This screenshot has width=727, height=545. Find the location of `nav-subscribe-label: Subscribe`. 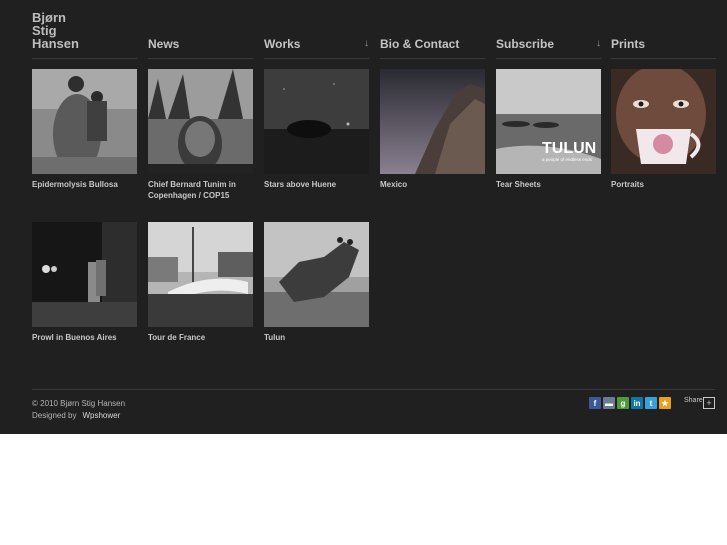

nav-subscribe-label: Subscribe is located at coordinates (525, 44).